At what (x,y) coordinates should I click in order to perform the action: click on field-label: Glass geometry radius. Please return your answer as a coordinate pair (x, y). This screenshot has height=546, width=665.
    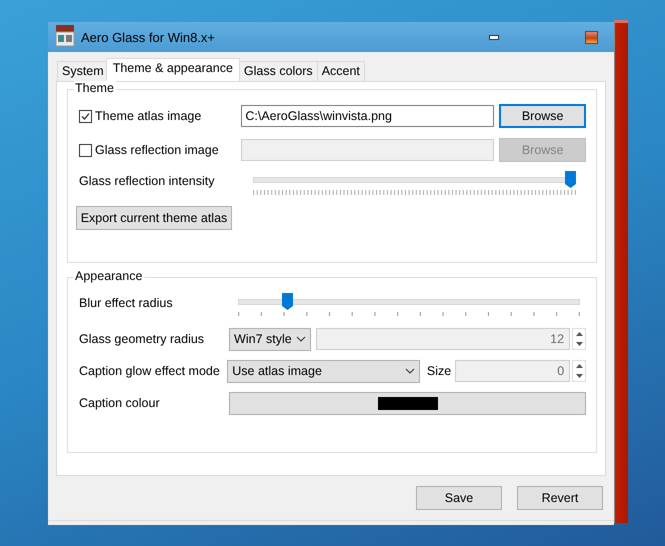
    Looking at the image, I should click on (142, 339).